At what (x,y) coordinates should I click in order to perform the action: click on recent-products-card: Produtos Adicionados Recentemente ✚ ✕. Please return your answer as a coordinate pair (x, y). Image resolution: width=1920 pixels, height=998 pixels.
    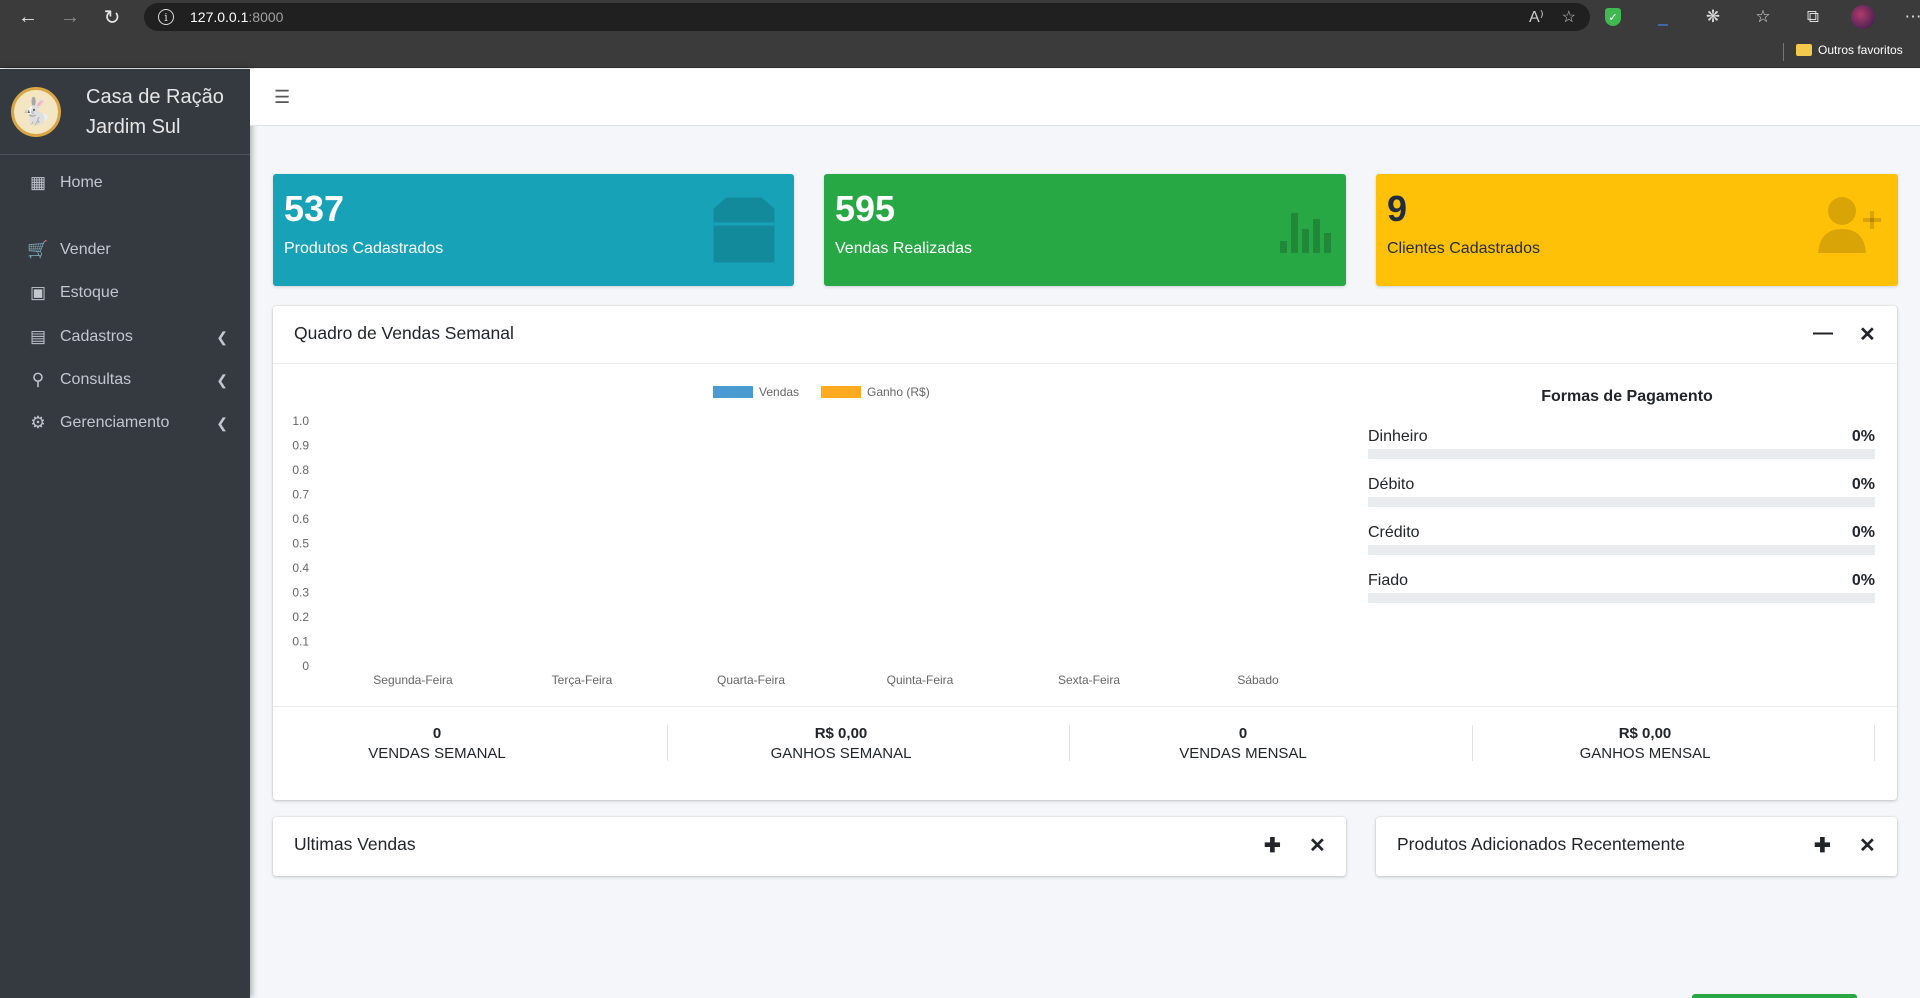
    Looking at the image, I should click on (1636, 846).